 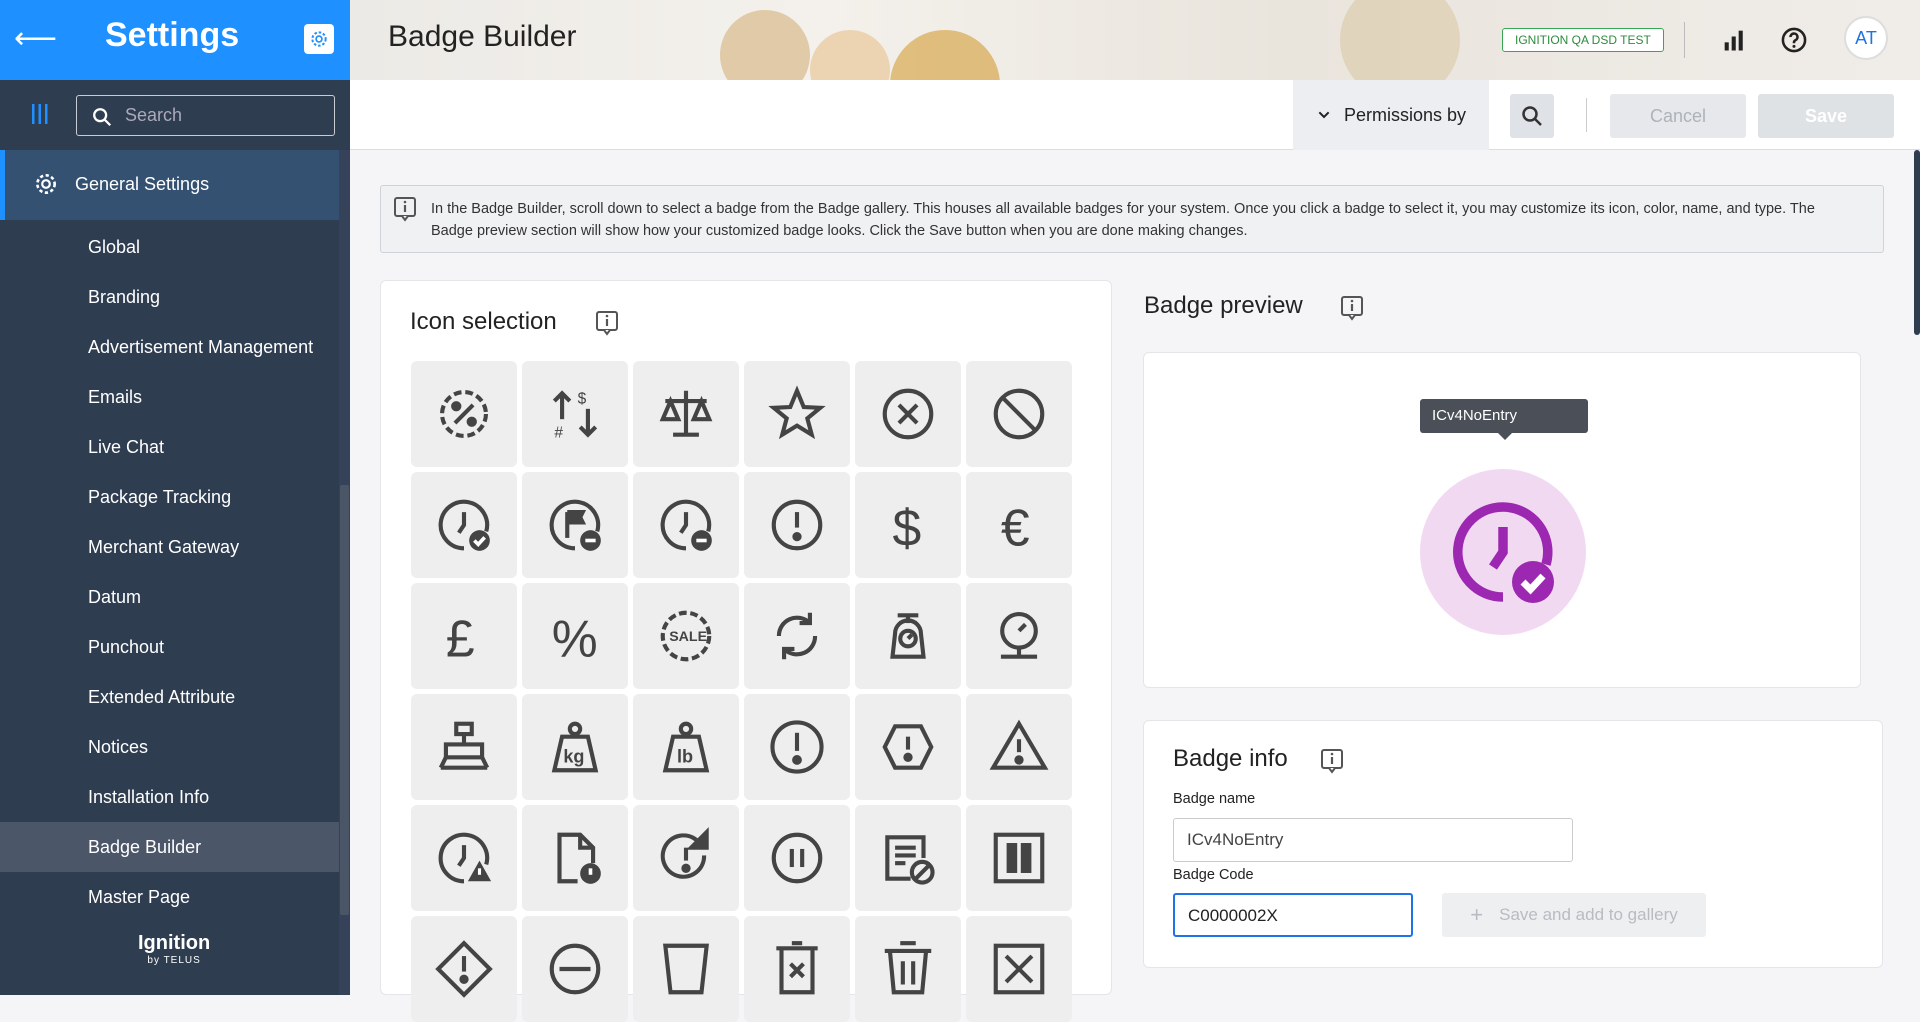 I want to click on permissions-dropdown: Permissions by, so click(x=1391, y=115).